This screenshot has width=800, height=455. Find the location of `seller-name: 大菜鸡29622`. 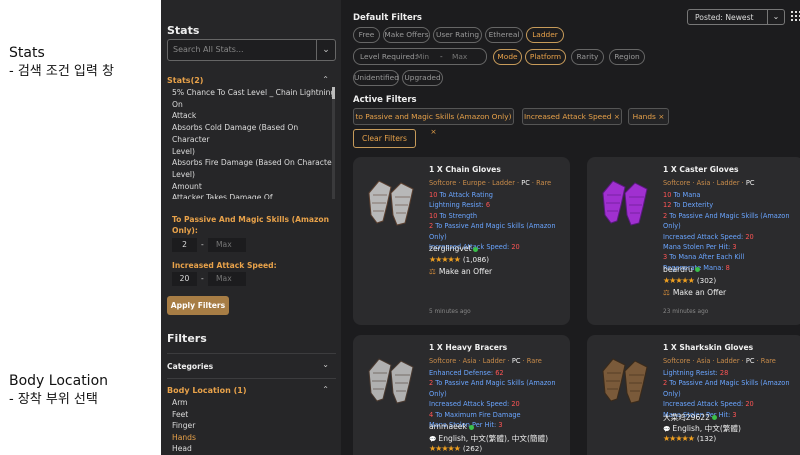

seller-name: 大菜鸡29622 is located at coordinates (690, 417).